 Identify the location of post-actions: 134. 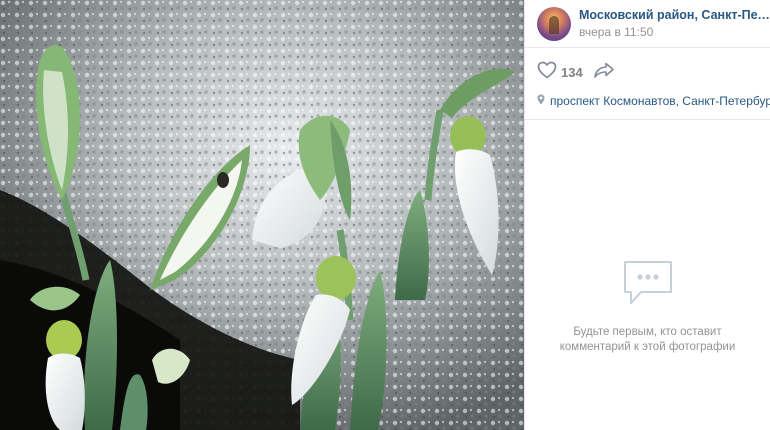
(647, 72).